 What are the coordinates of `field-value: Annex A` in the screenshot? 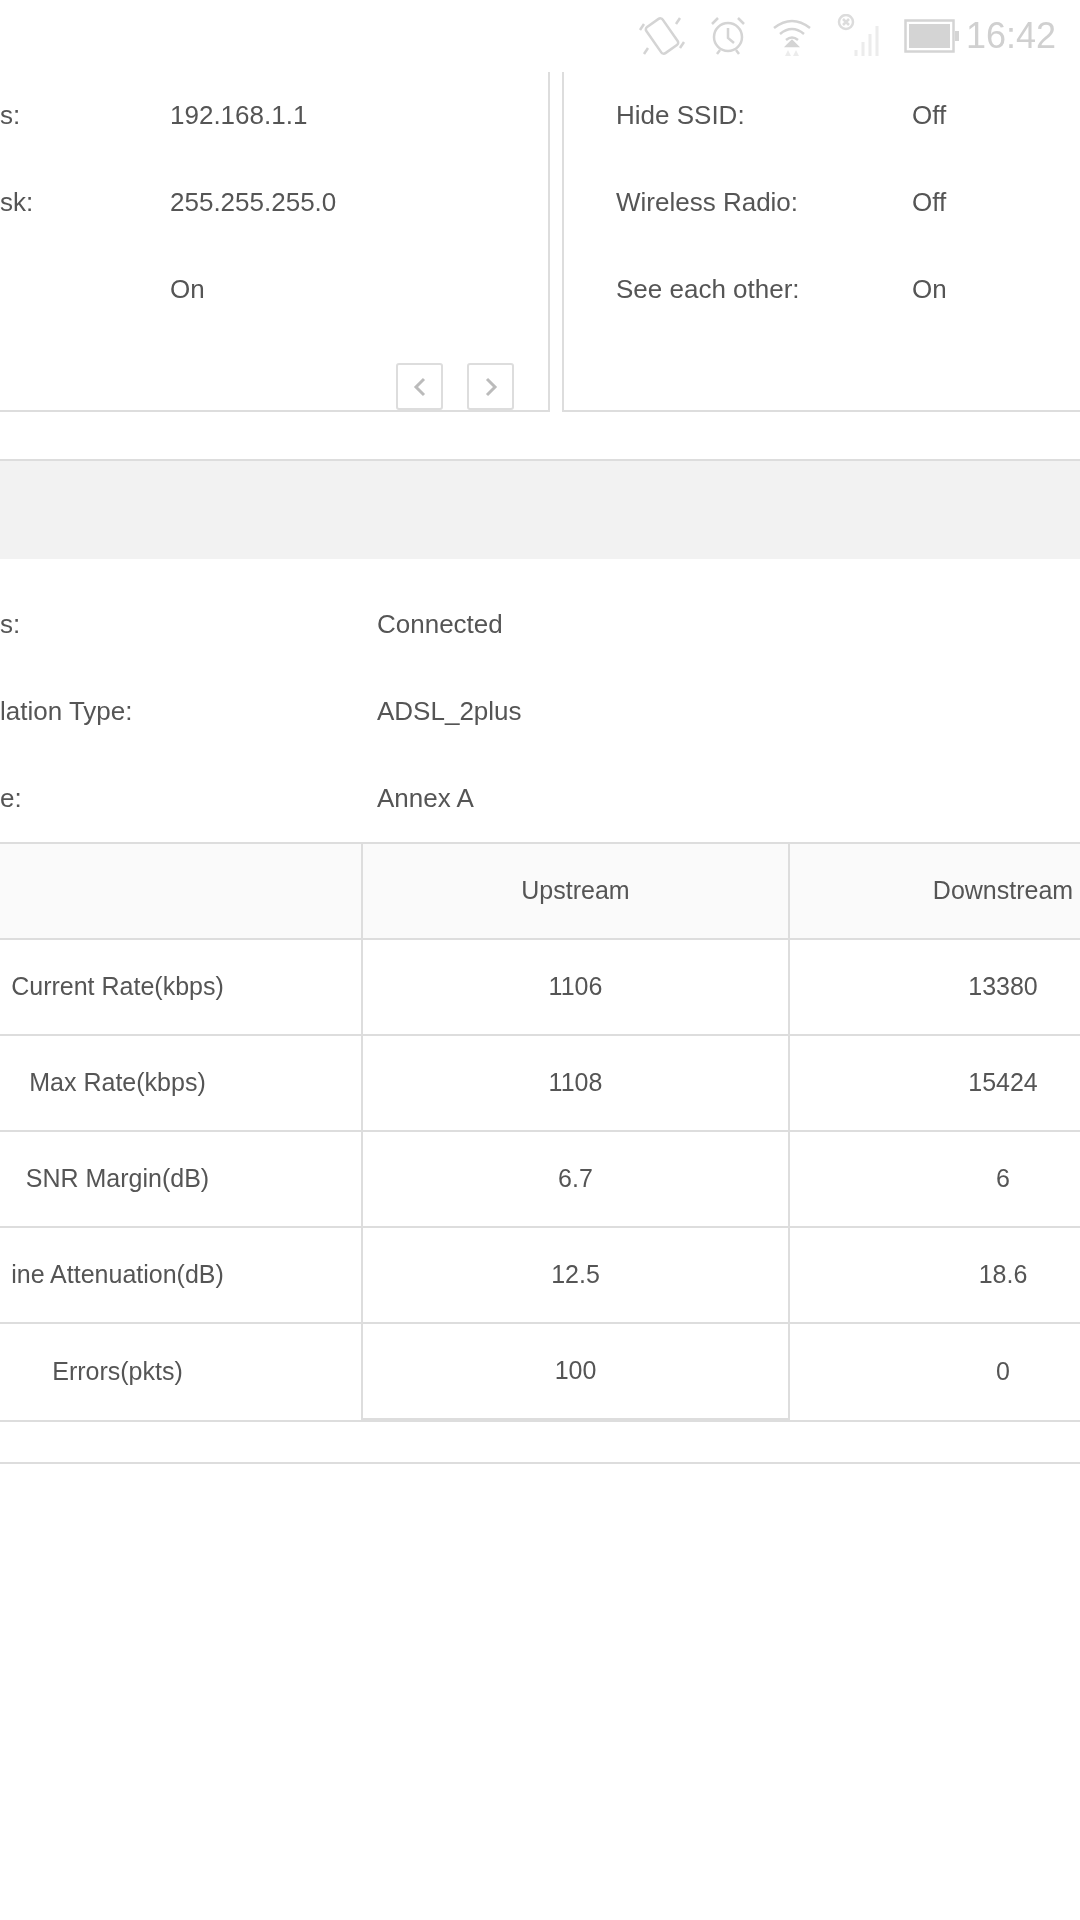 It's located at (425, 798).